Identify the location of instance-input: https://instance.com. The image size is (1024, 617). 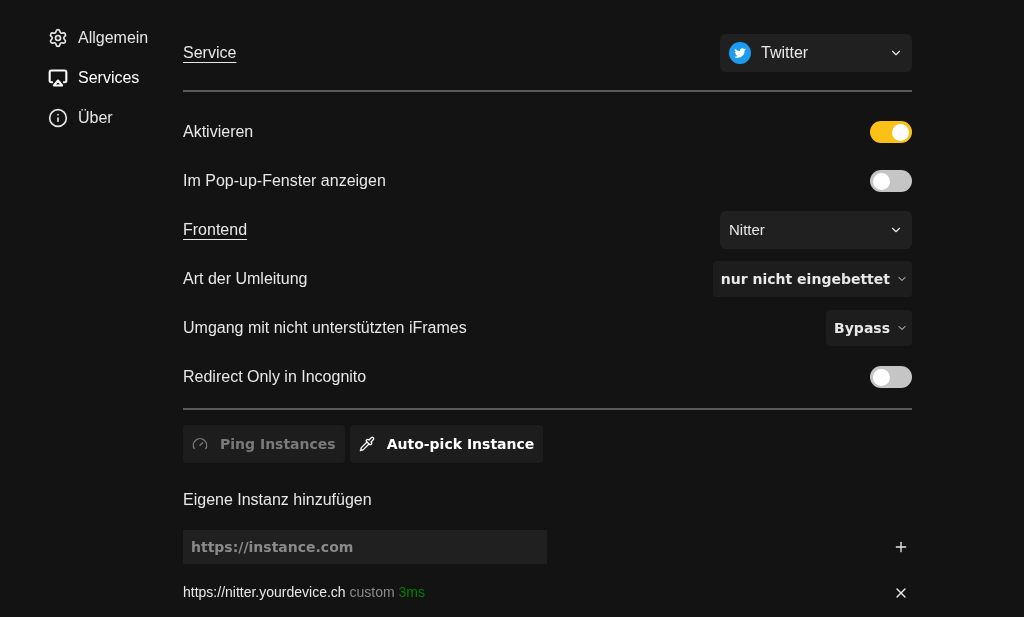
(365, 547).